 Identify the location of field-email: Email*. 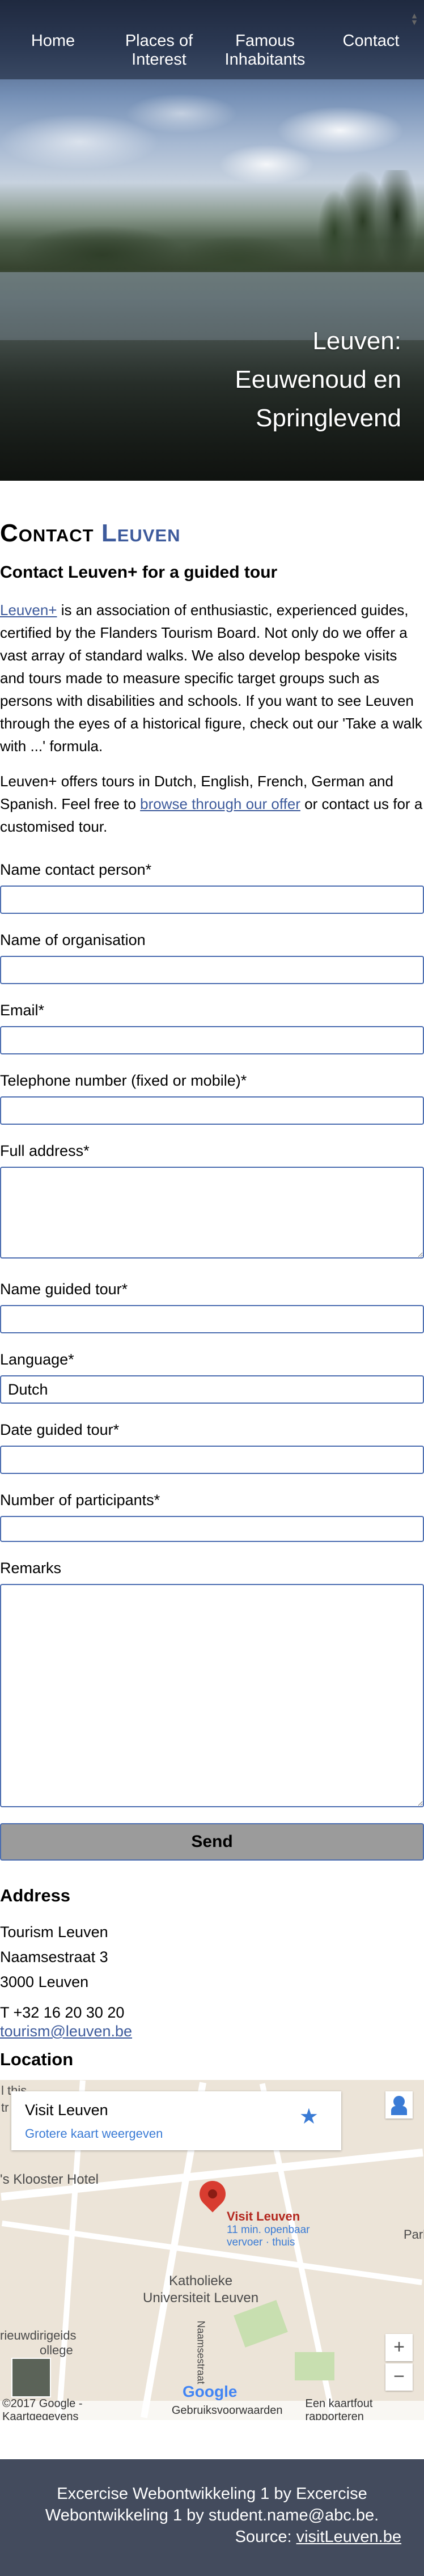
(212, 1027).